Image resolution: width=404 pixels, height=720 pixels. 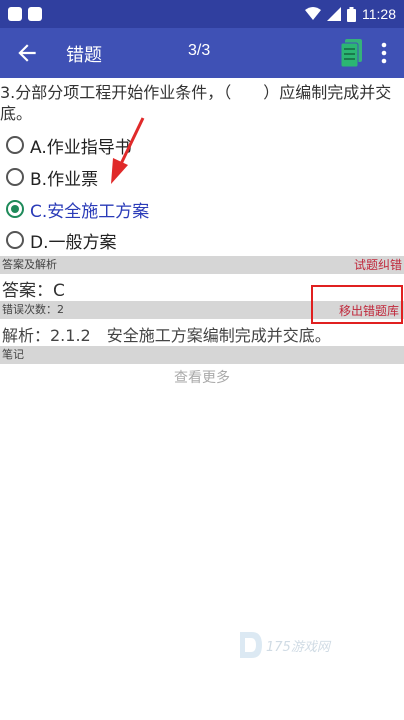 What do you see at coordinates (351, 14) in the screenshot?
I see `battery-icon` at bounding box center [351, 14].